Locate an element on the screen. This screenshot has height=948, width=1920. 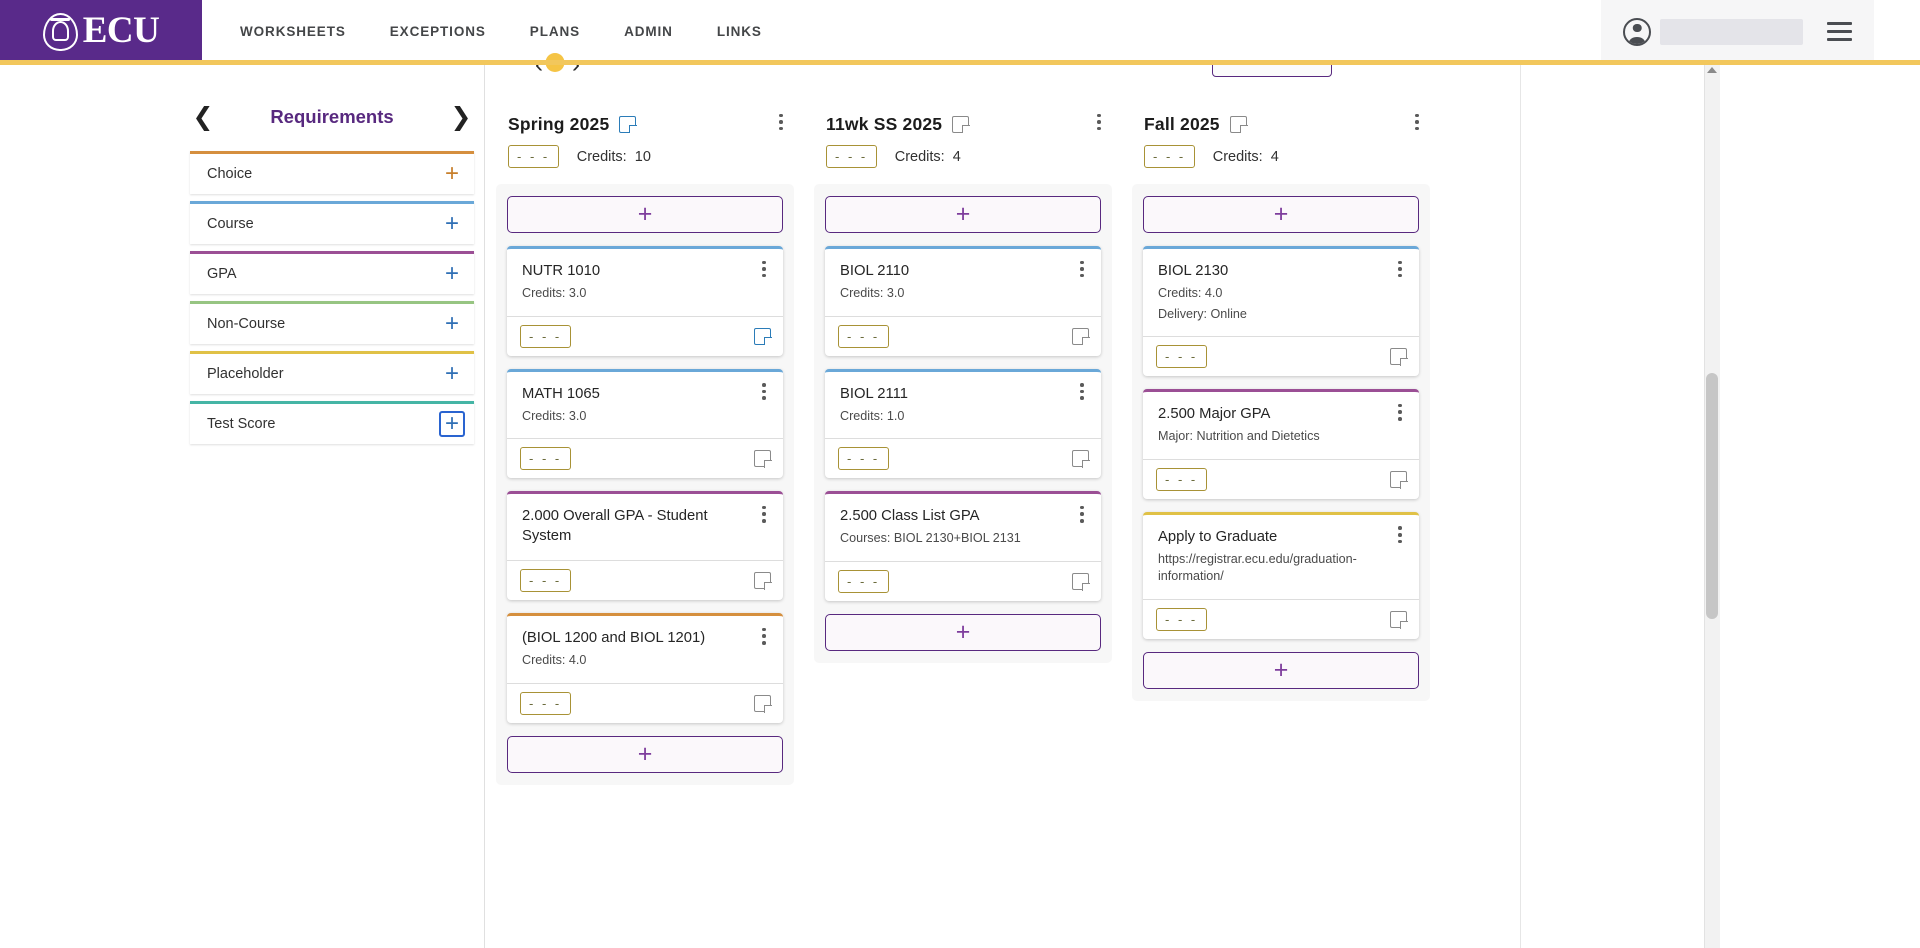
scroll-right-arrow: › is located at coordinates (576, 71).